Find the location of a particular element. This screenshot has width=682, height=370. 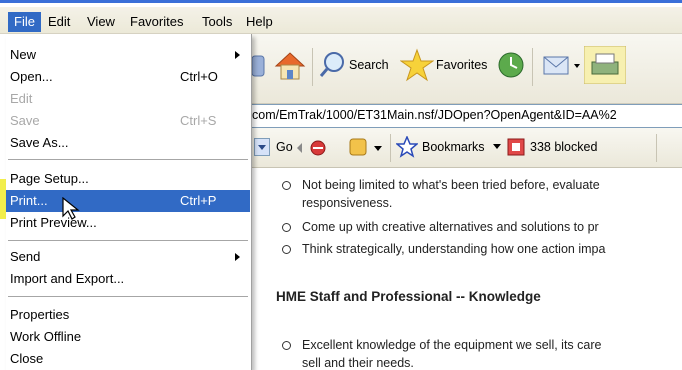

menu-item-properties: Properties is located at coordinates (128, 315).